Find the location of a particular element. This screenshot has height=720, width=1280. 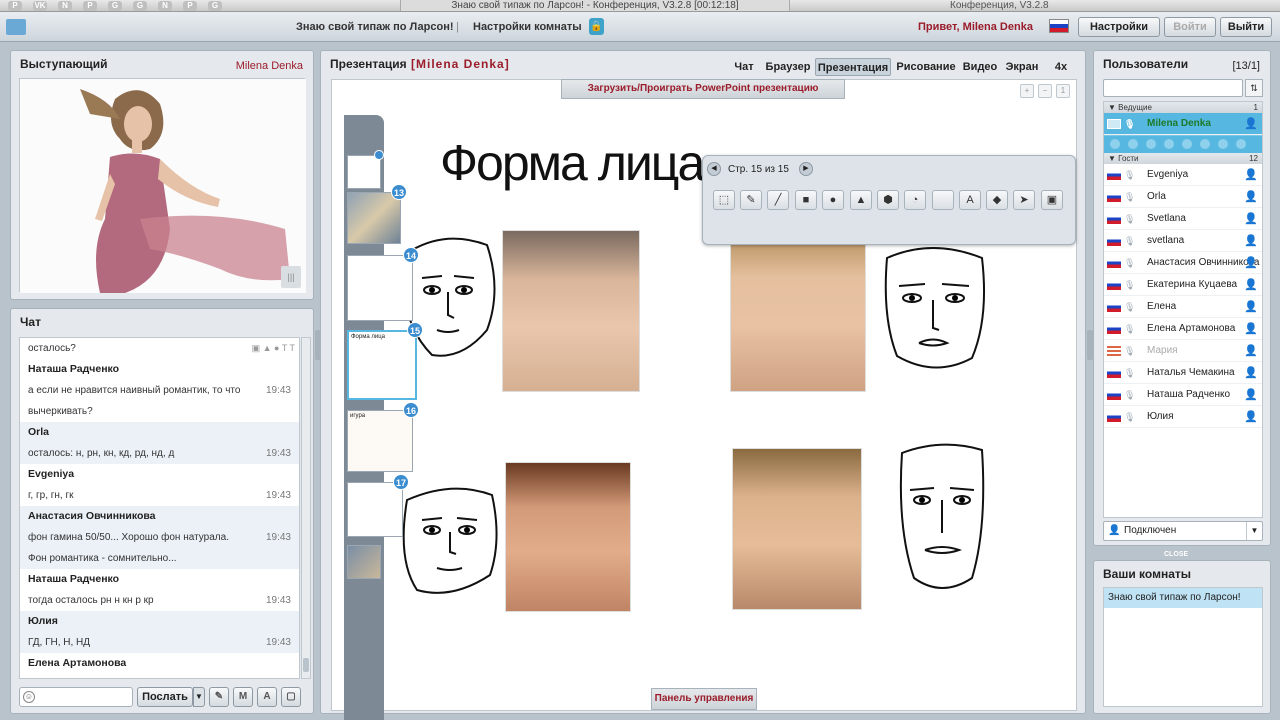

tab-chat: Чат is located at coordinates (744, 67).